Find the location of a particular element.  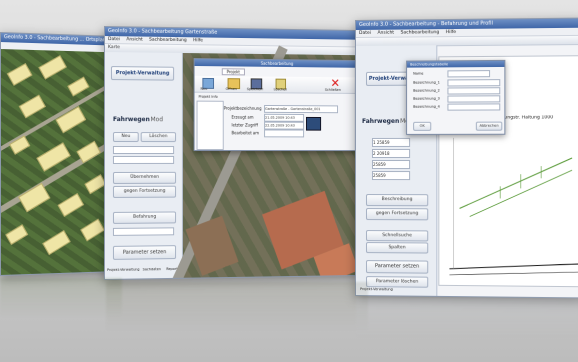

field-label-bearbeitet: Bearbeitet am is located at coordinates (245, 133).